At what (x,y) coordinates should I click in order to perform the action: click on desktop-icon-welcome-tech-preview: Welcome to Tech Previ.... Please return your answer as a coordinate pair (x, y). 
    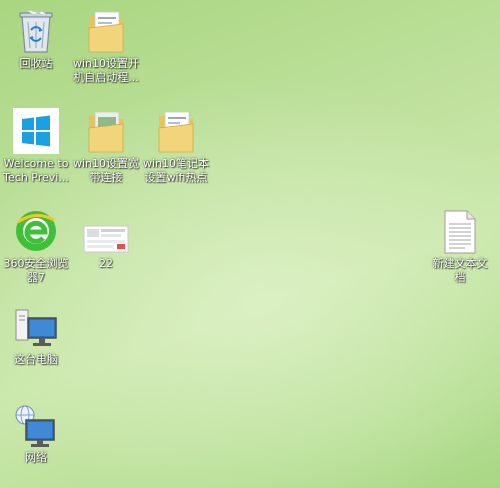
    Looking at the image, I should click on (36, 144).